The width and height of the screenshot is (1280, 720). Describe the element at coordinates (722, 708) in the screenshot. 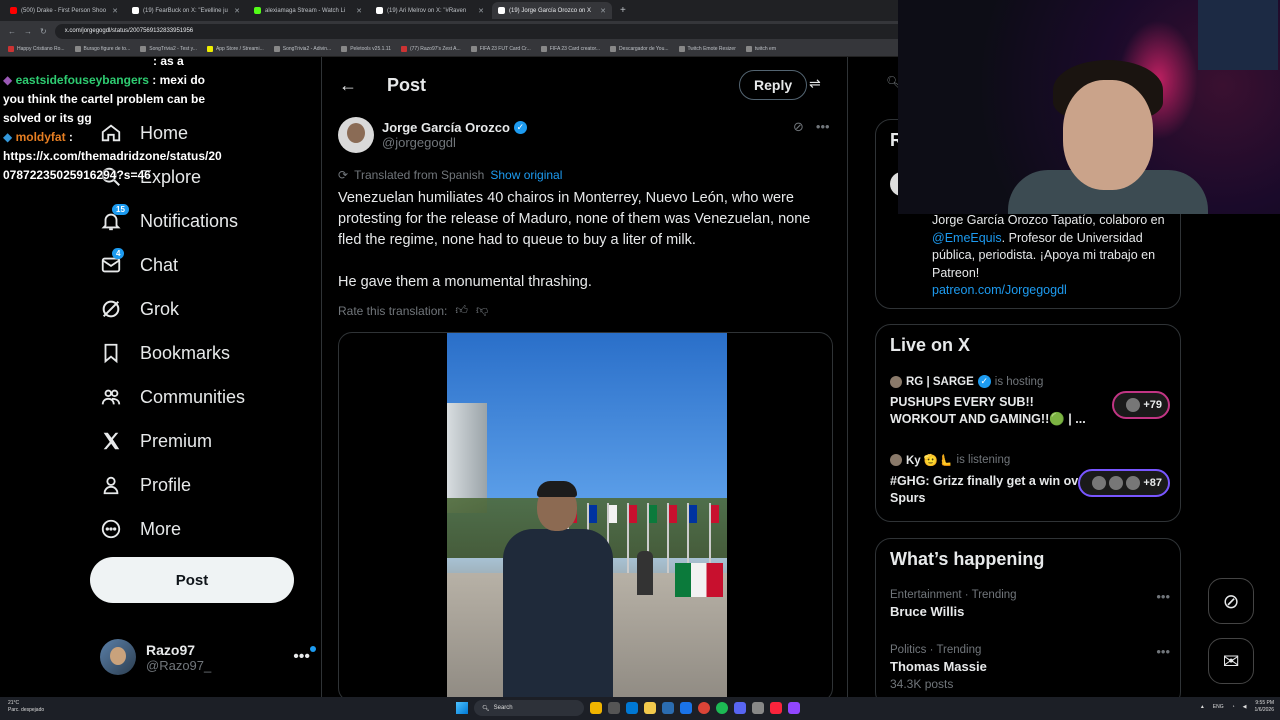

I see `spotify-icon` at that location.